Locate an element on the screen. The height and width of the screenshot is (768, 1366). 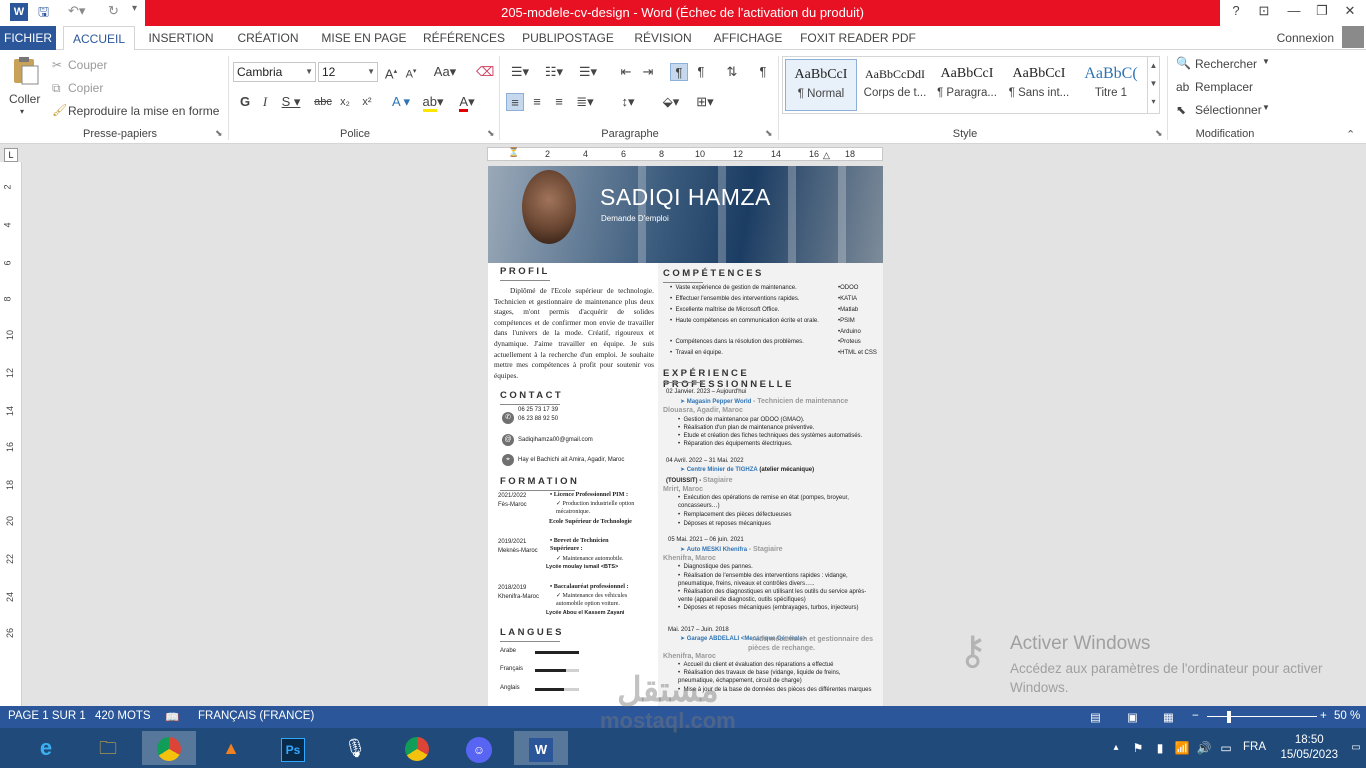
font-size-combo: 12 ▼ is located at coordinates (348, 72).